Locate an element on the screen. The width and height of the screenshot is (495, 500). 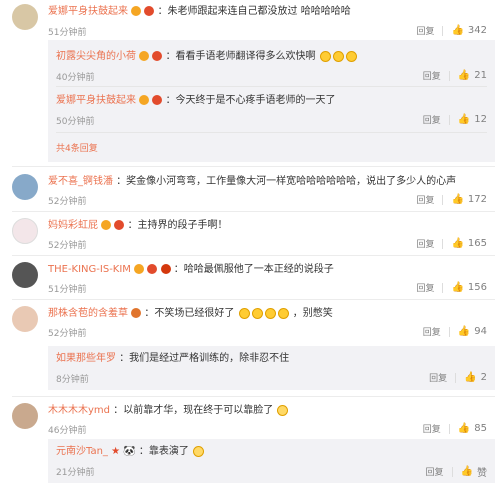
comment-text: ：主持界的段子手啊！ is located at coordinates (177, 225).